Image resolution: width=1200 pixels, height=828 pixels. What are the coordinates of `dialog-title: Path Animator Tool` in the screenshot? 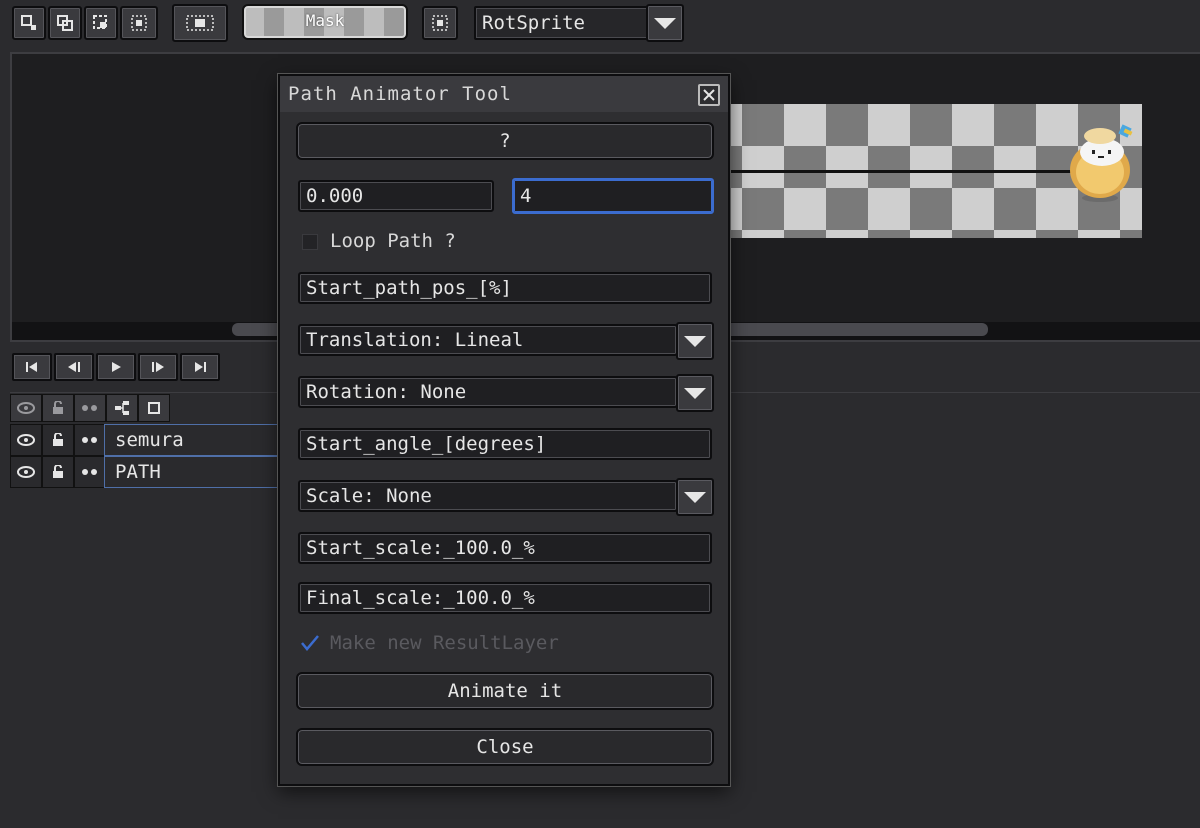 It's located at (400, 94).